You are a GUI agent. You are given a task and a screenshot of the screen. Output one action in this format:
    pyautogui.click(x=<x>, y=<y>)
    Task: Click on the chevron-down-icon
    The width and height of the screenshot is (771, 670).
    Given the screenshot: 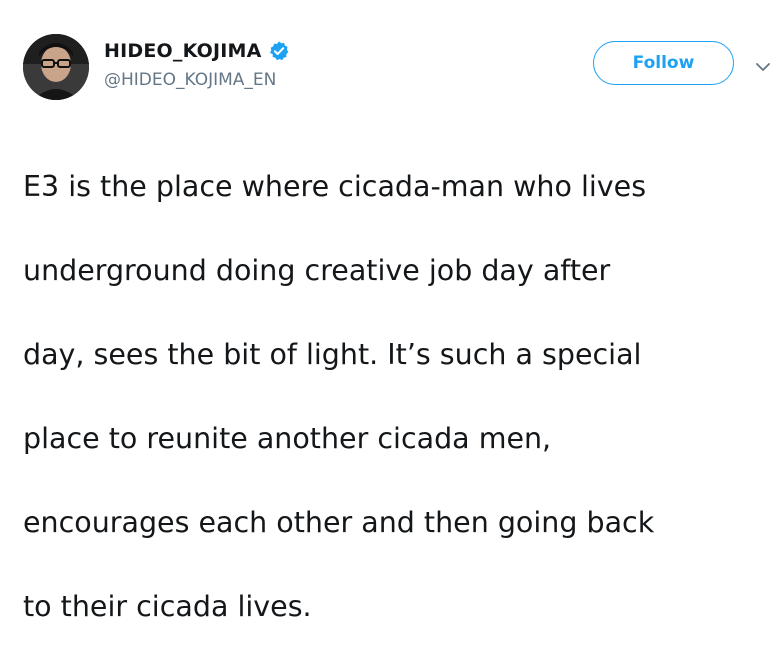 What is the action you would take?
    pyautogui.click(x=763, y=64)
    